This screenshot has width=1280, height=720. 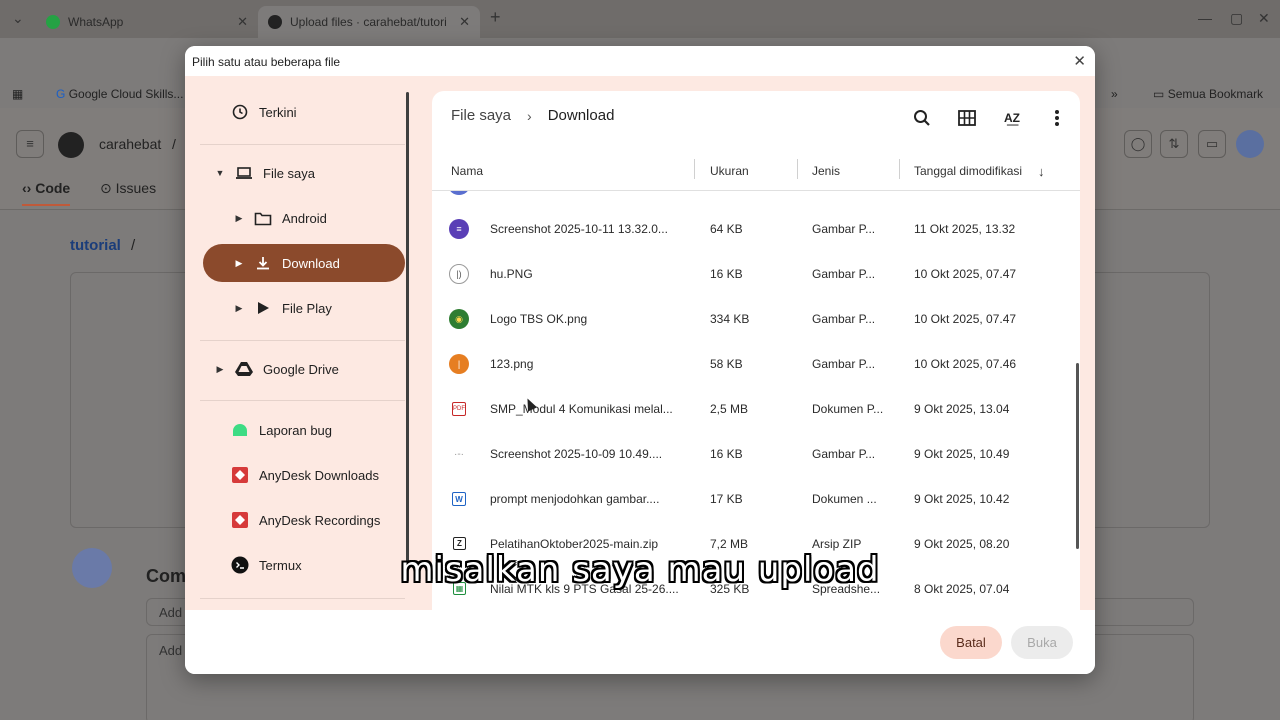 What do you see at coordinates (971, 642) in the screenshot?
I see `cancel-button: Batal` at bounding box center [971, 642].